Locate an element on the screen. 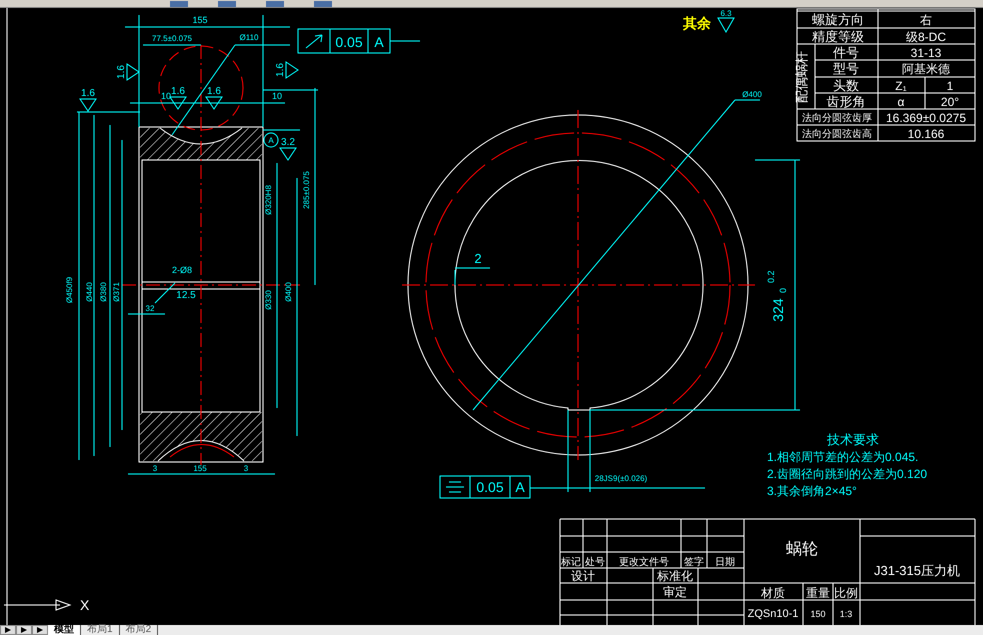  table-label: 件号 is located at coordinates (846, 52).